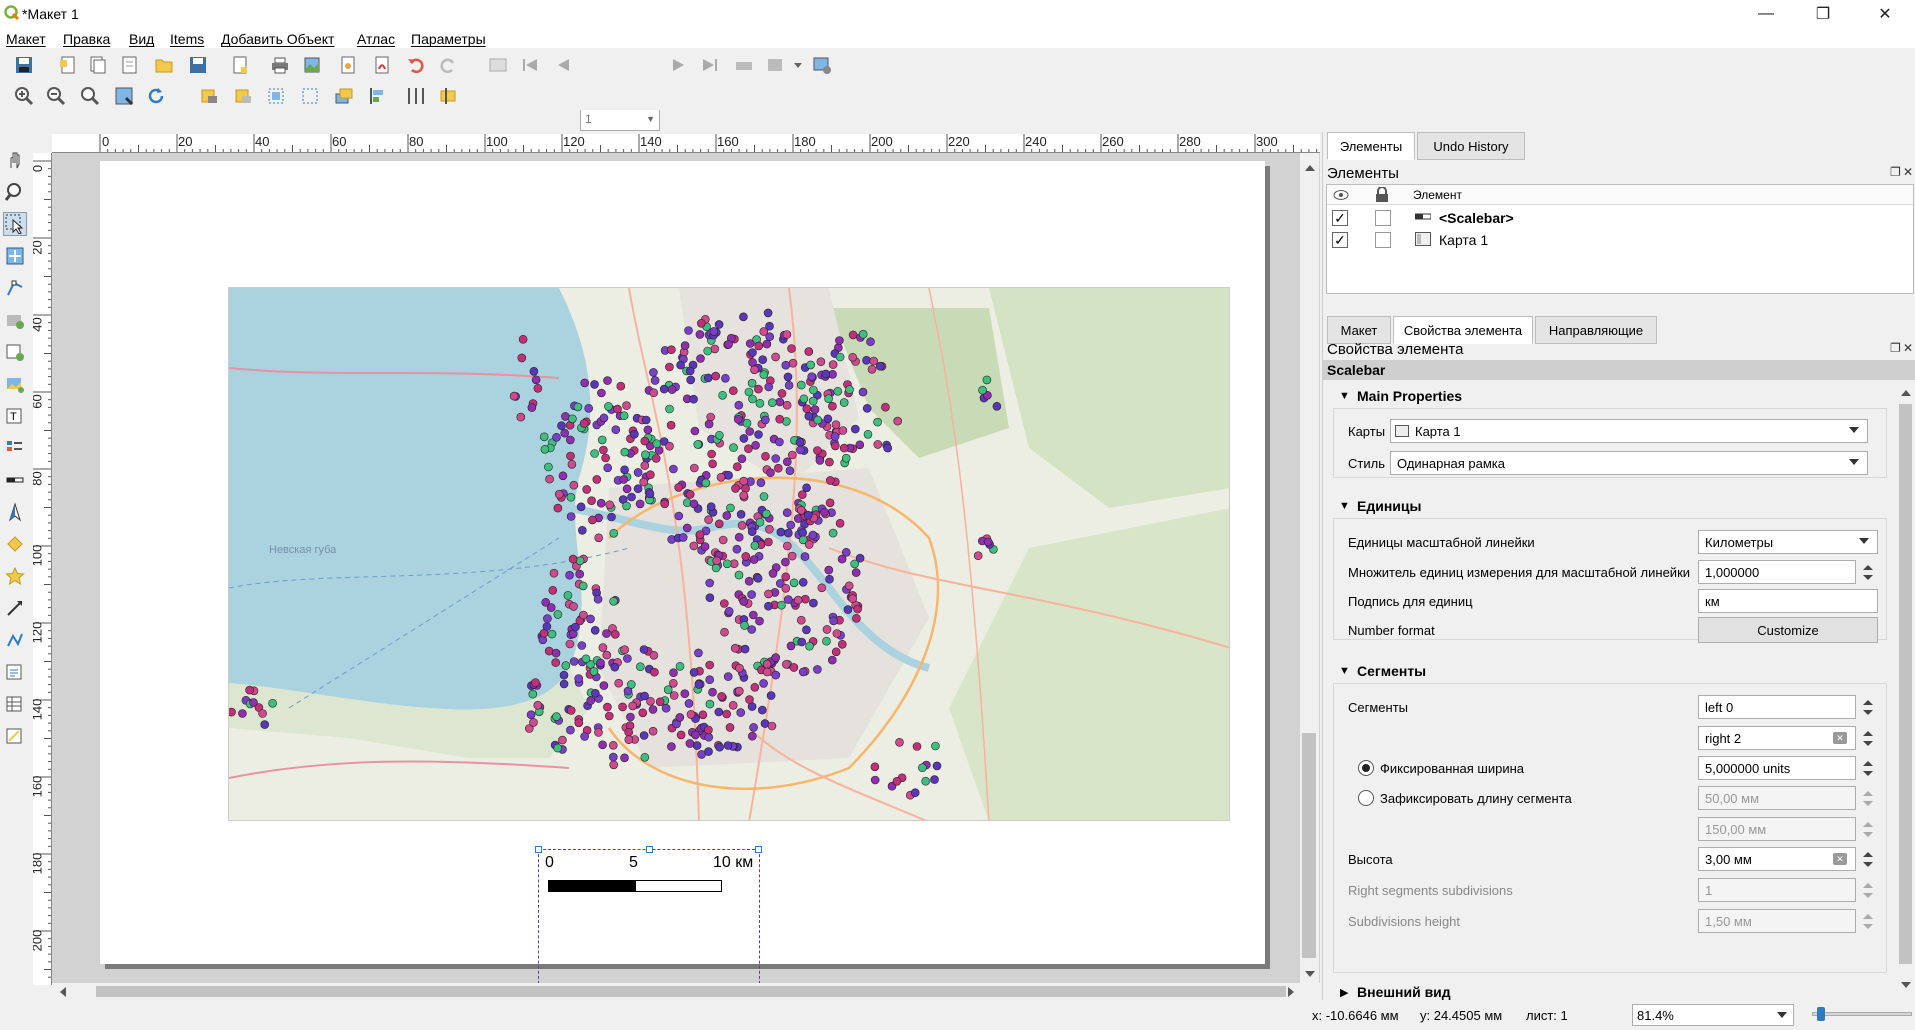  What do you see at coordinates (1291, 992) in the screenshot?
I see `scroll-right-icon` at bounding box center [1291, 992].